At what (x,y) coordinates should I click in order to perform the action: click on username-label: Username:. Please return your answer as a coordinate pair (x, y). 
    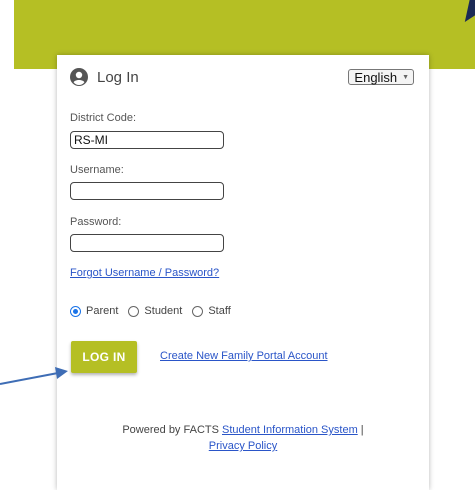
    Looking at the image, I should click on (97, 170).